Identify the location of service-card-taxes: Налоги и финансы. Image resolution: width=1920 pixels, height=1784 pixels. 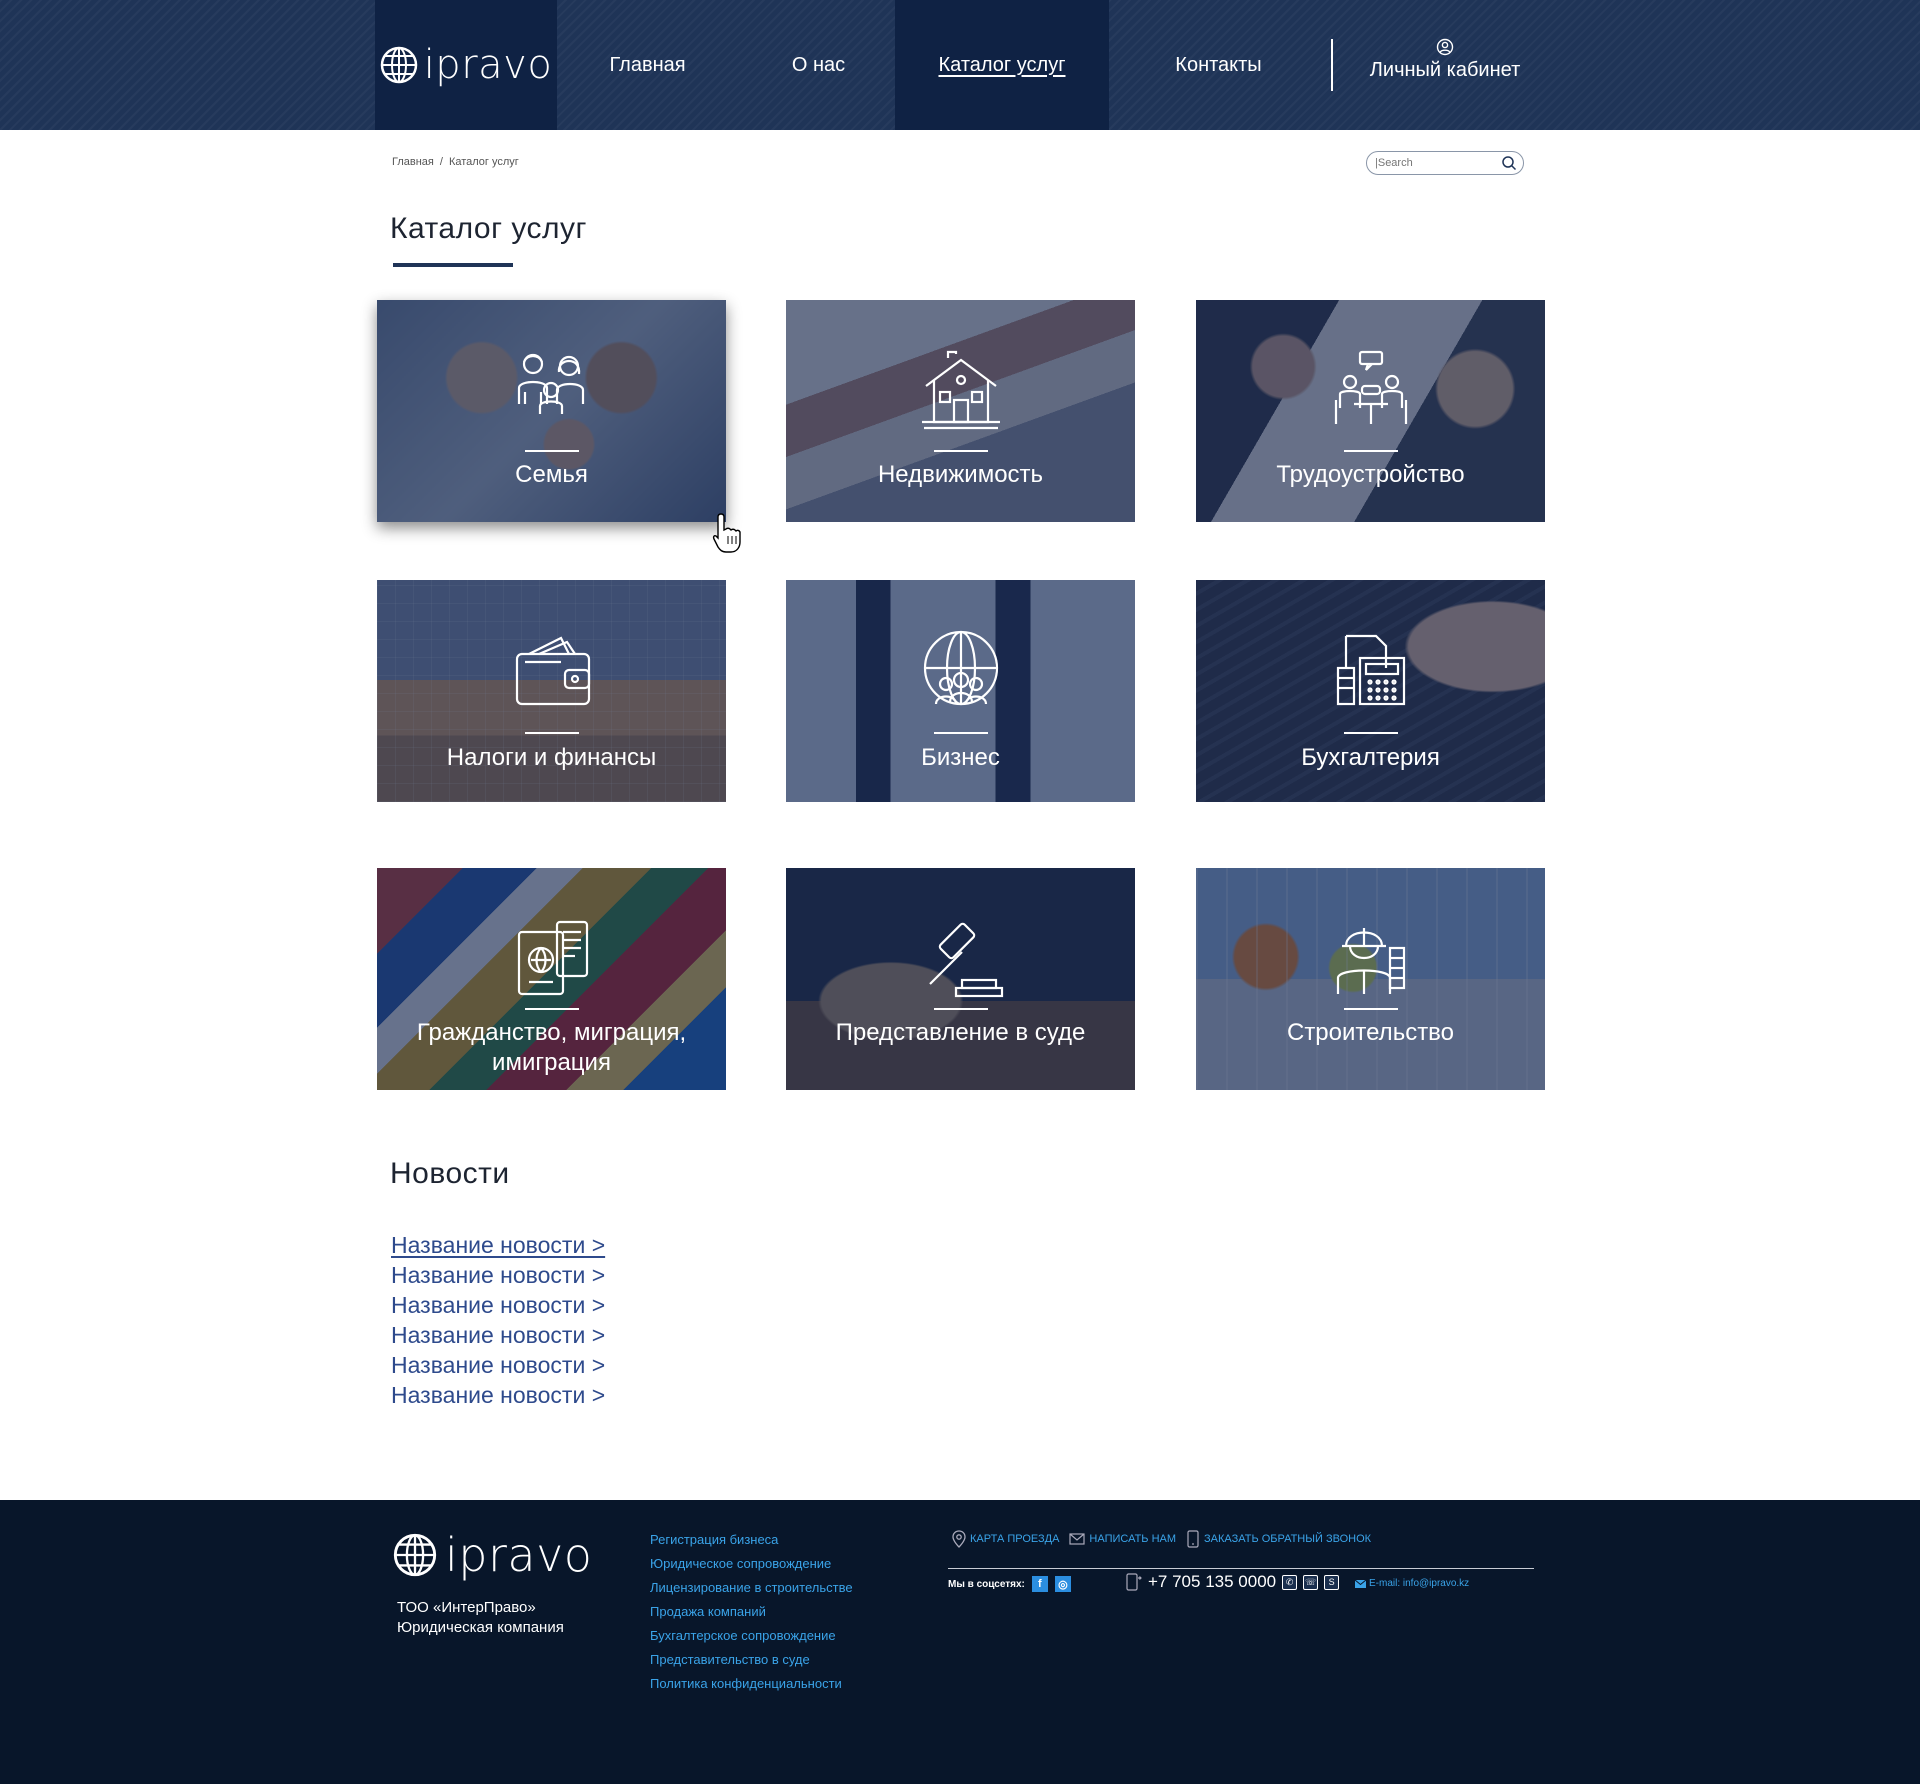
(551, 691).